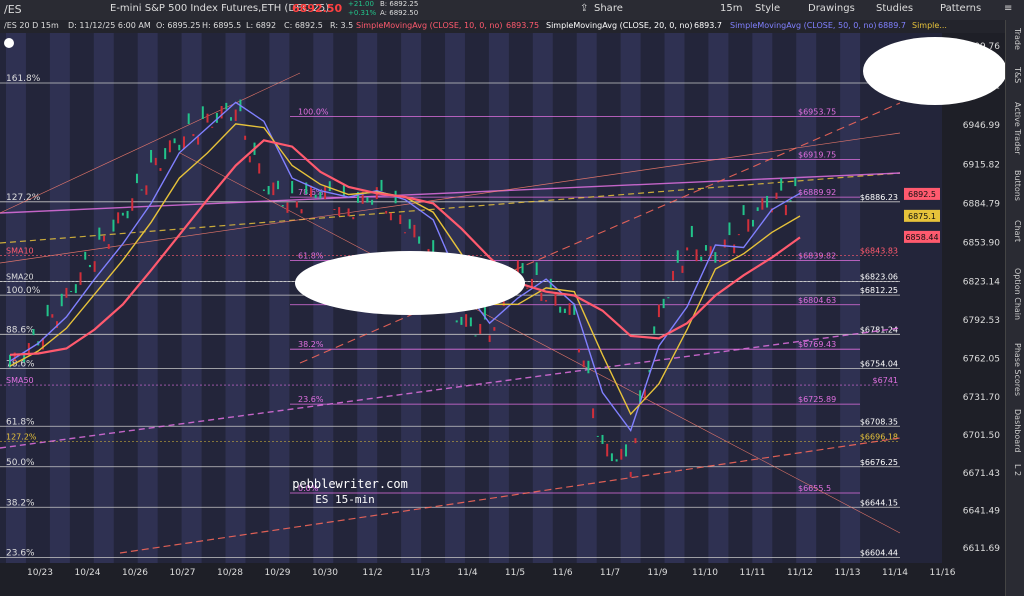  What do you see at coordinates (981, 205) in the screenshot?
I see `y-tick-label: 6884.79` at bounding box center [981, 205].